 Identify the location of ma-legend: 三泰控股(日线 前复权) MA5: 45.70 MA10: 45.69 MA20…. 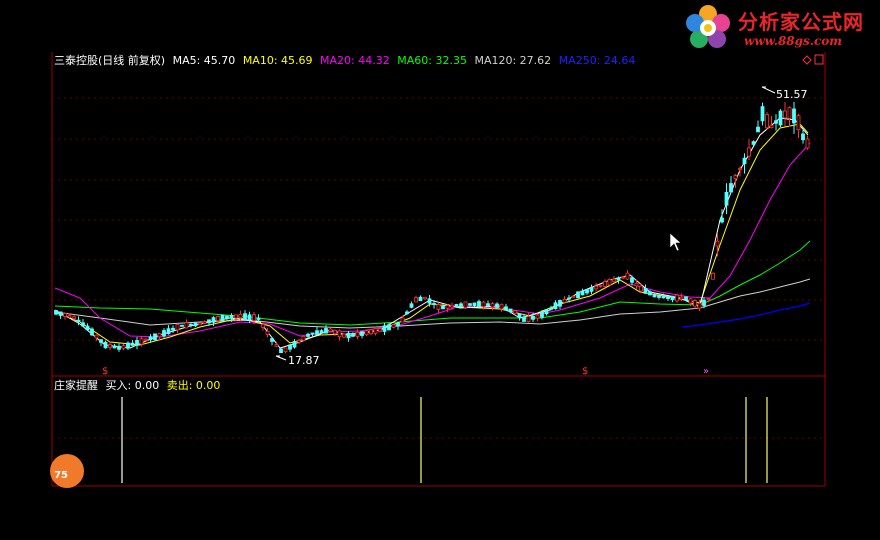
(346, 60).